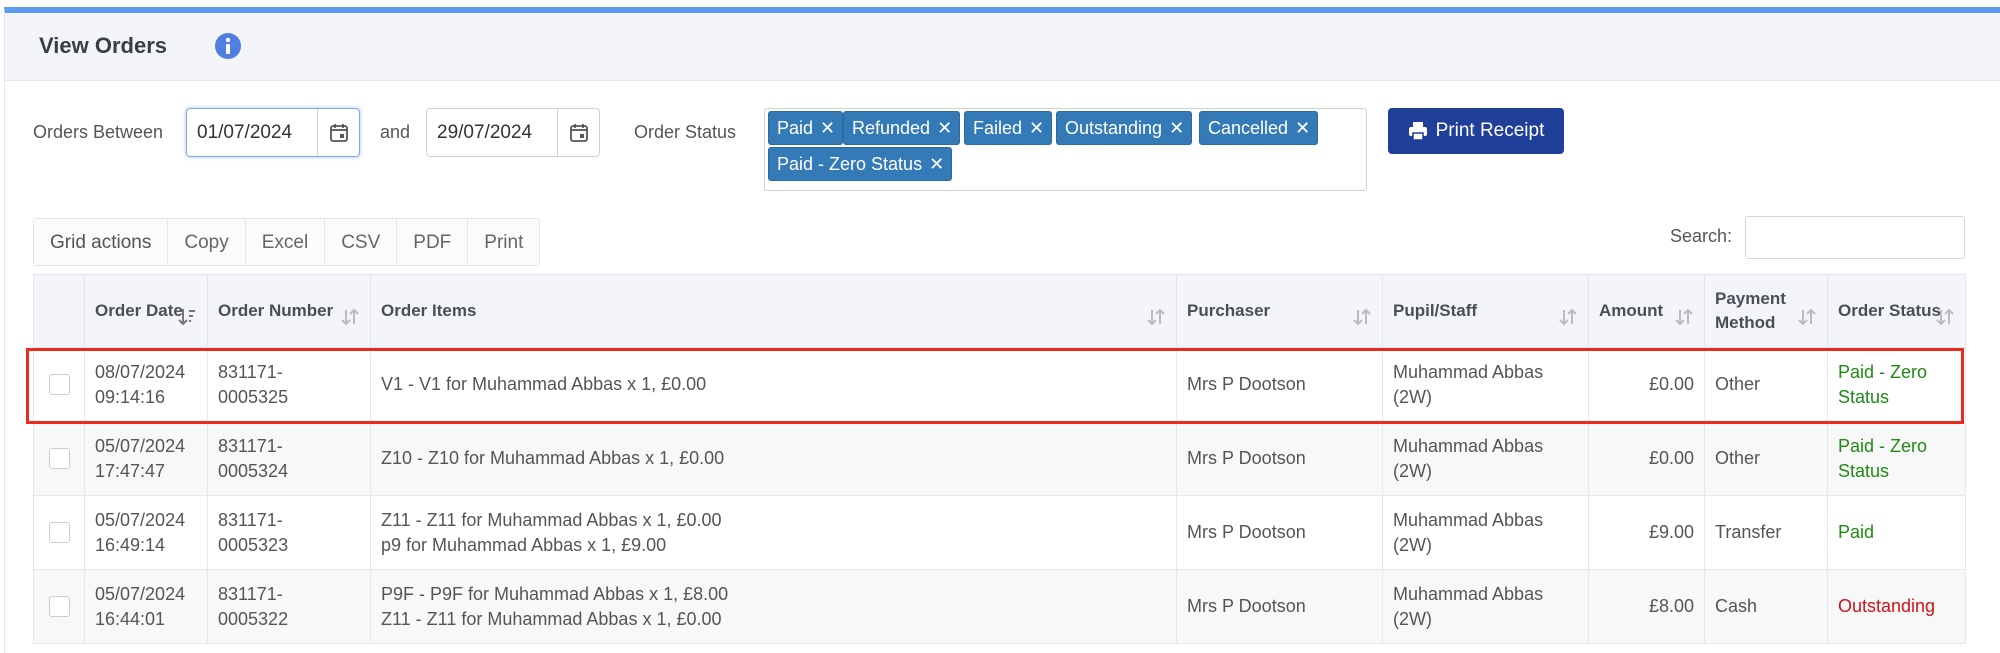  I want to click on col-pupil-staff: Pupil/Staff, so click(1485, 311).